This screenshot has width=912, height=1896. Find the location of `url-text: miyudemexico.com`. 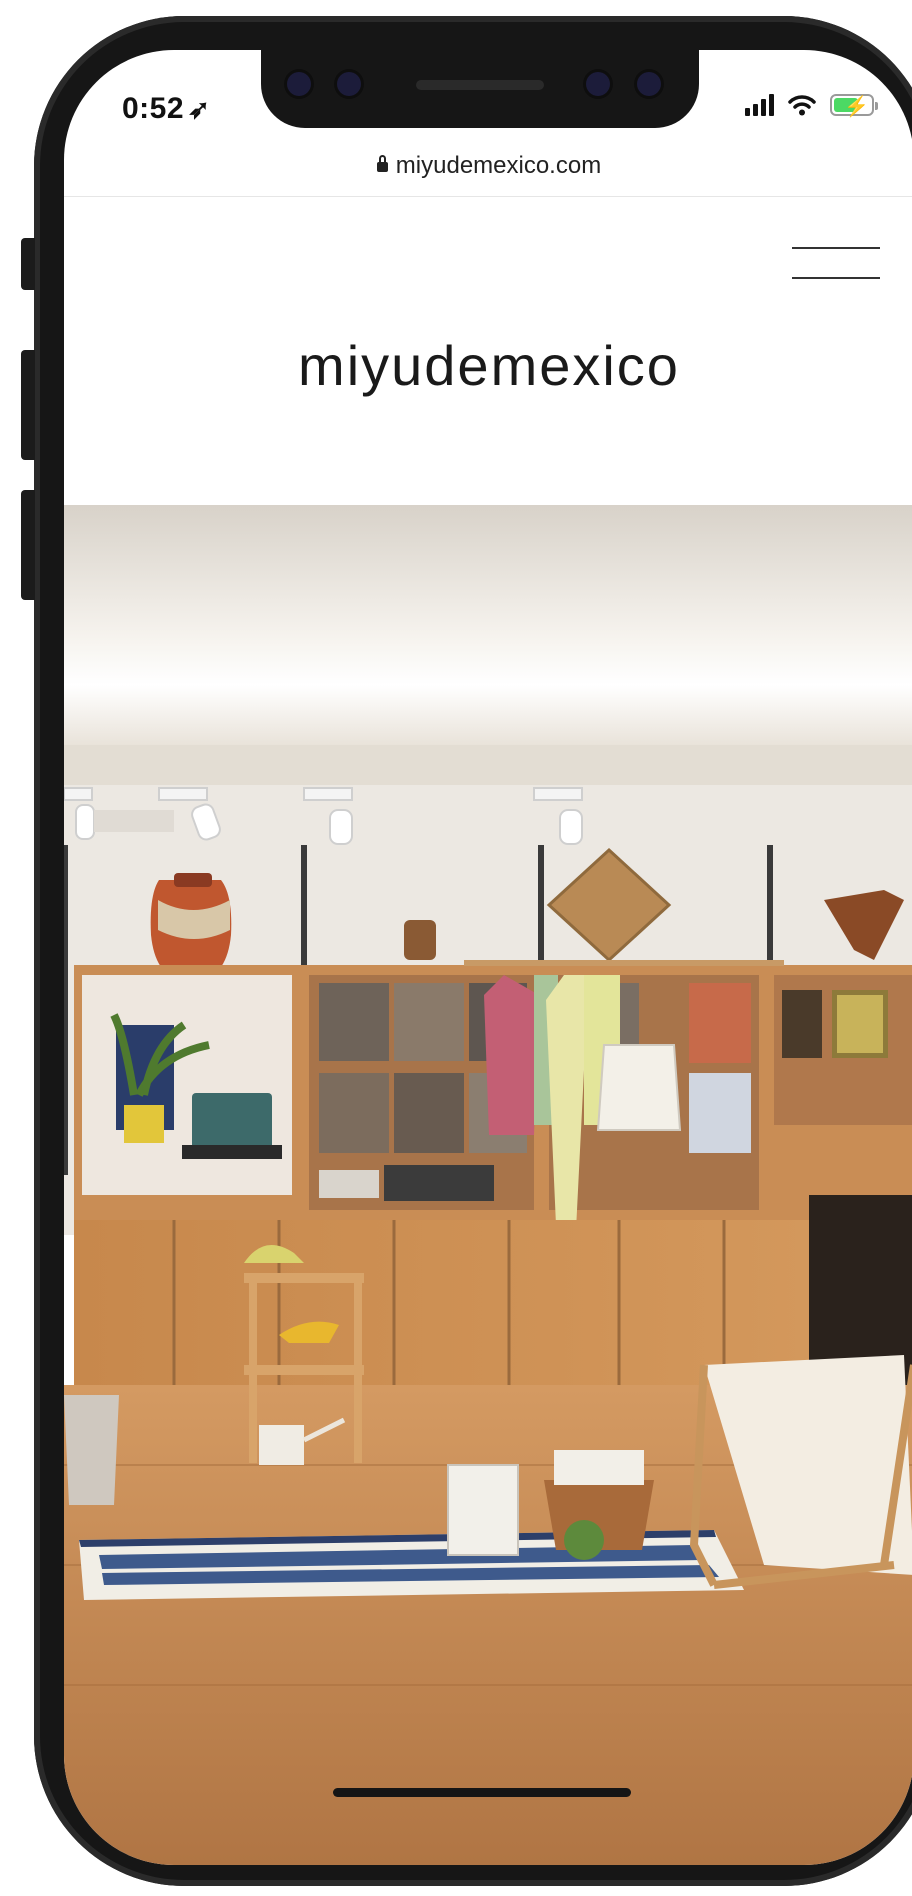

url-text: miyudemexico.com is located at coordinates (498, 165).